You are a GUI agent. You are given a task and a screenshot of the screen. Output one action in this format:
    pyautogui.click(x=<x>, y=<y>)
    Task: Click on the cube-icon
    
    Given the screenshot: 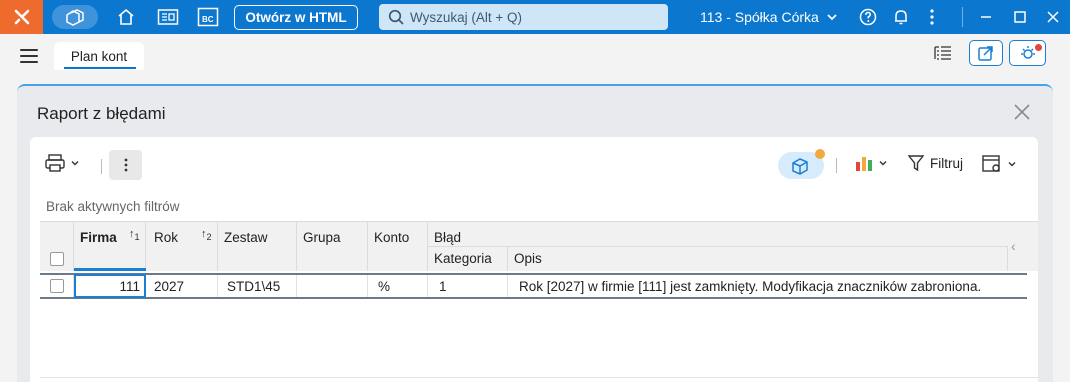 What is the action you would take?
    pyautogui.click(x=800, y=166)
    